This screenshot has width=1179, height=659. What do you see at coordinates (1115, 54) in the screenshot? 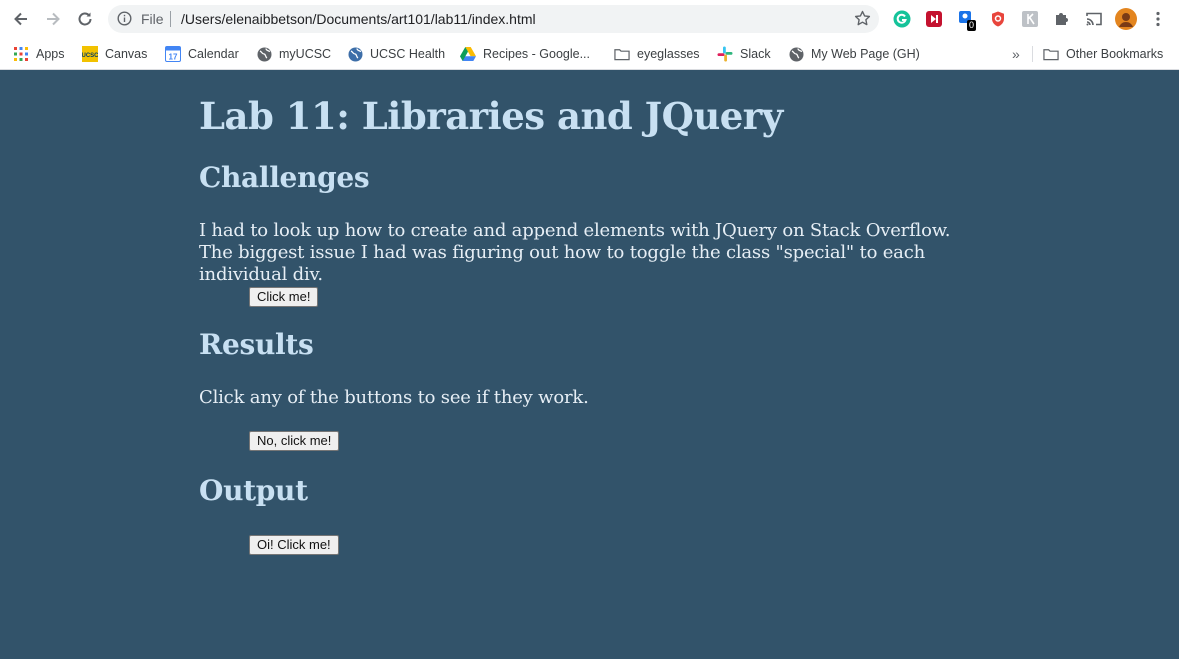
I see `bookmark-label: Other Bookmarks` at bounding box center [1115, 54].